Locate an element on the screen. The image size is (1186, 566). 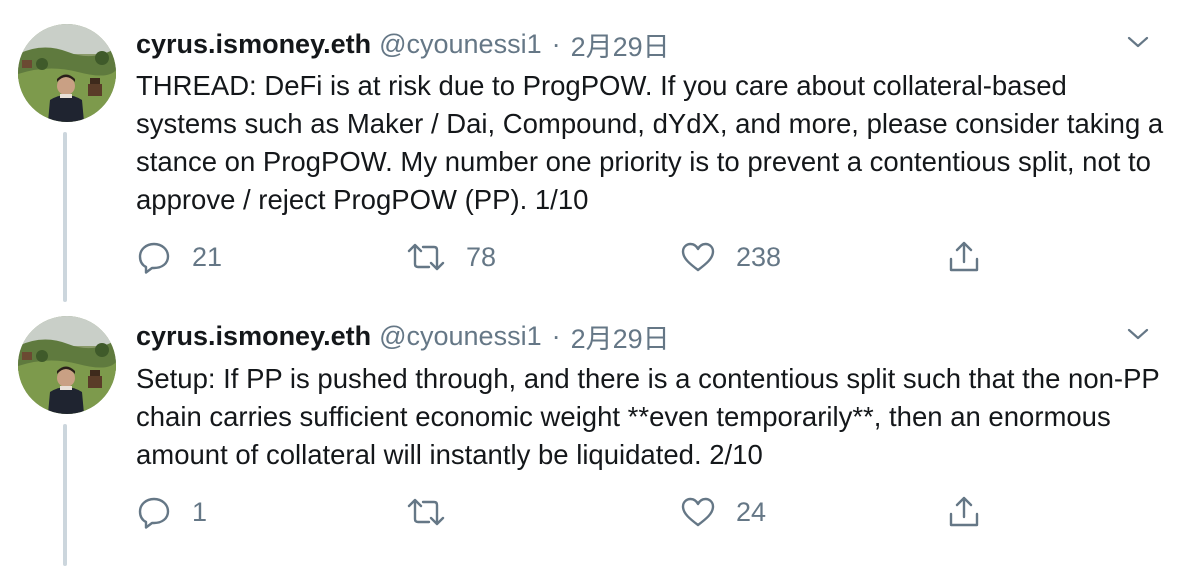
tweet-actions: 21 78 238 is located at coordinates (566, 257).